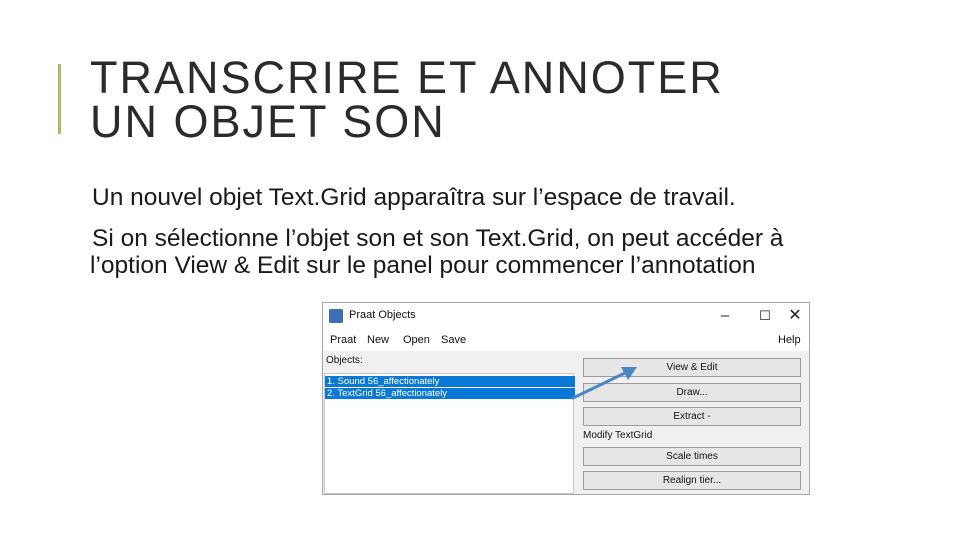  I want to click on menu-praat: Praat, so click(343, 340).